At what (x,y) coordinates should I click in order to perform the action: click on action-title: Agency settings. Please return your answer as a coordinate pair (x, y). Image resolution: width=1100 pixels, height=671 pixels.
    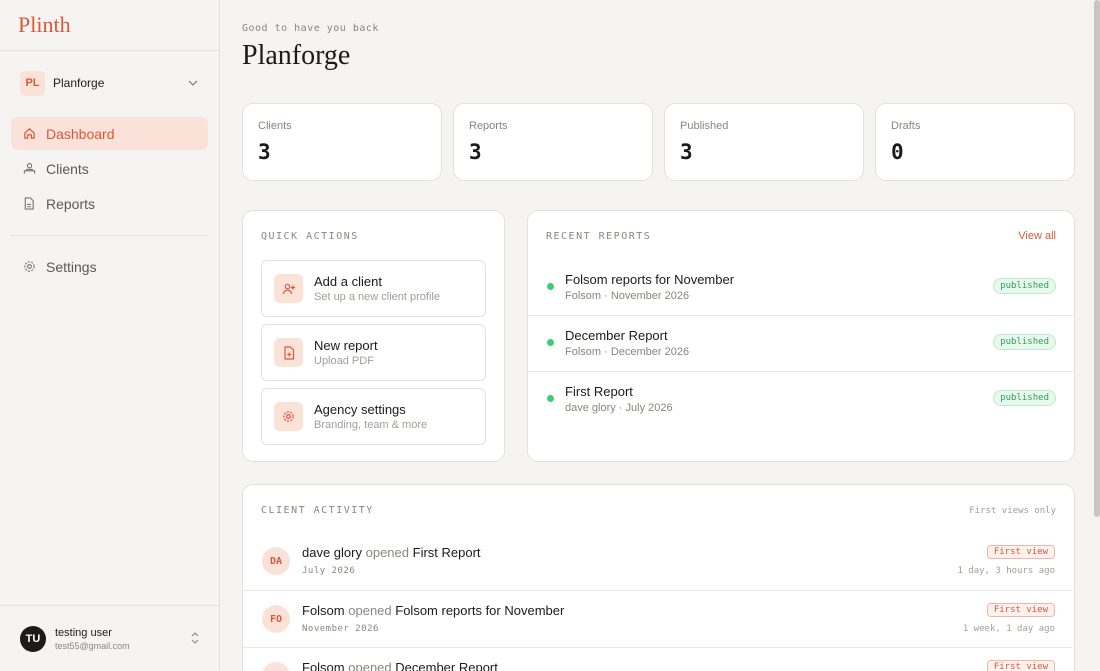
    Looking at the image, I should click on (360, 409).